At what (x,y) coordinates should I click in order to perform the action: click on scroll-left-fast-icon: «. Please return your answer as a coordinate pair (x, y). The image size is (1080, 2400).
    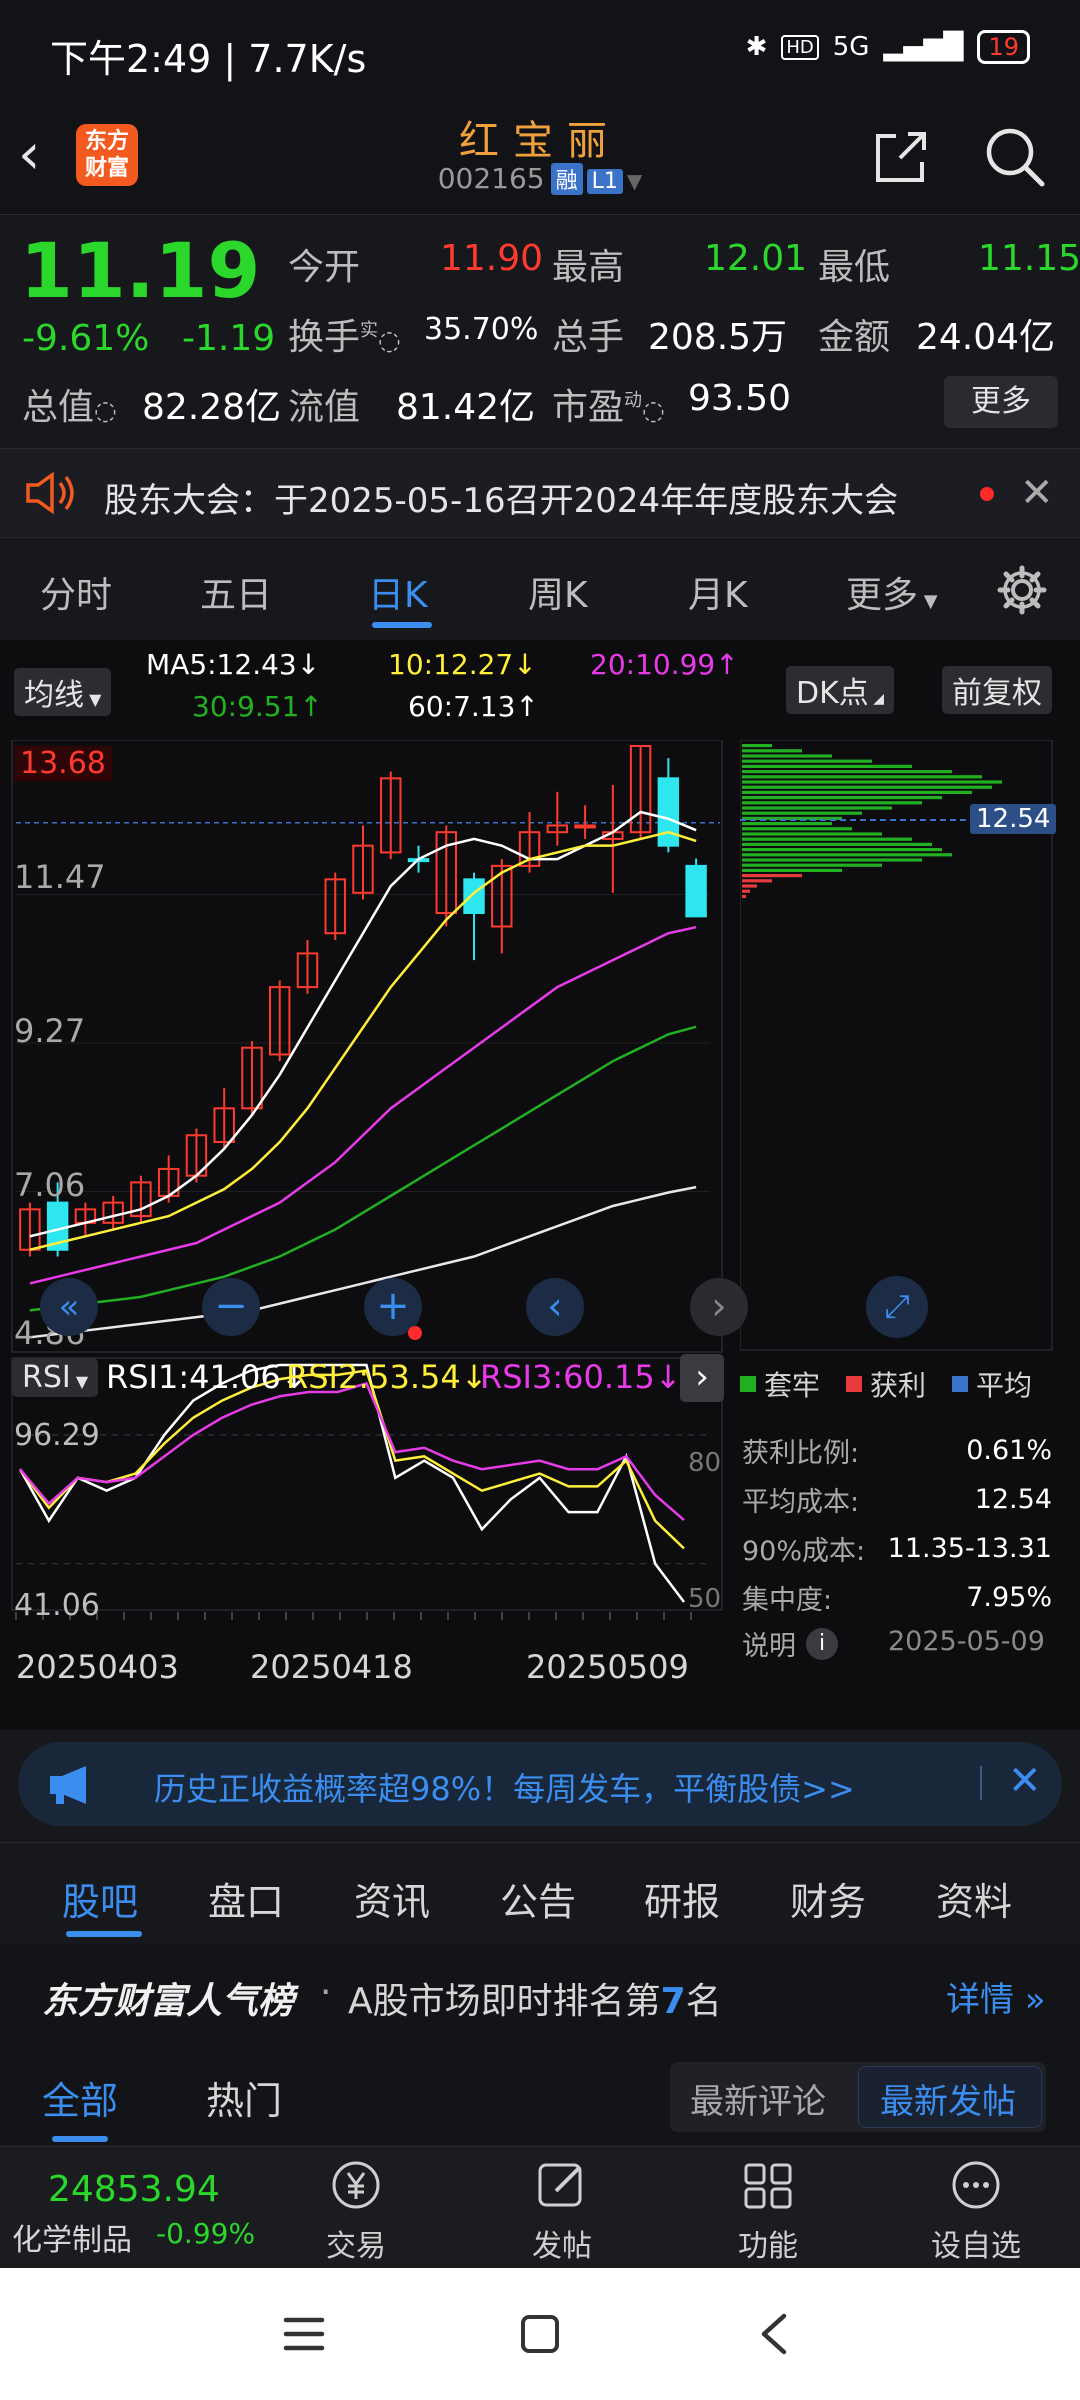
    Looking at the image, I should click on (69, 1307).